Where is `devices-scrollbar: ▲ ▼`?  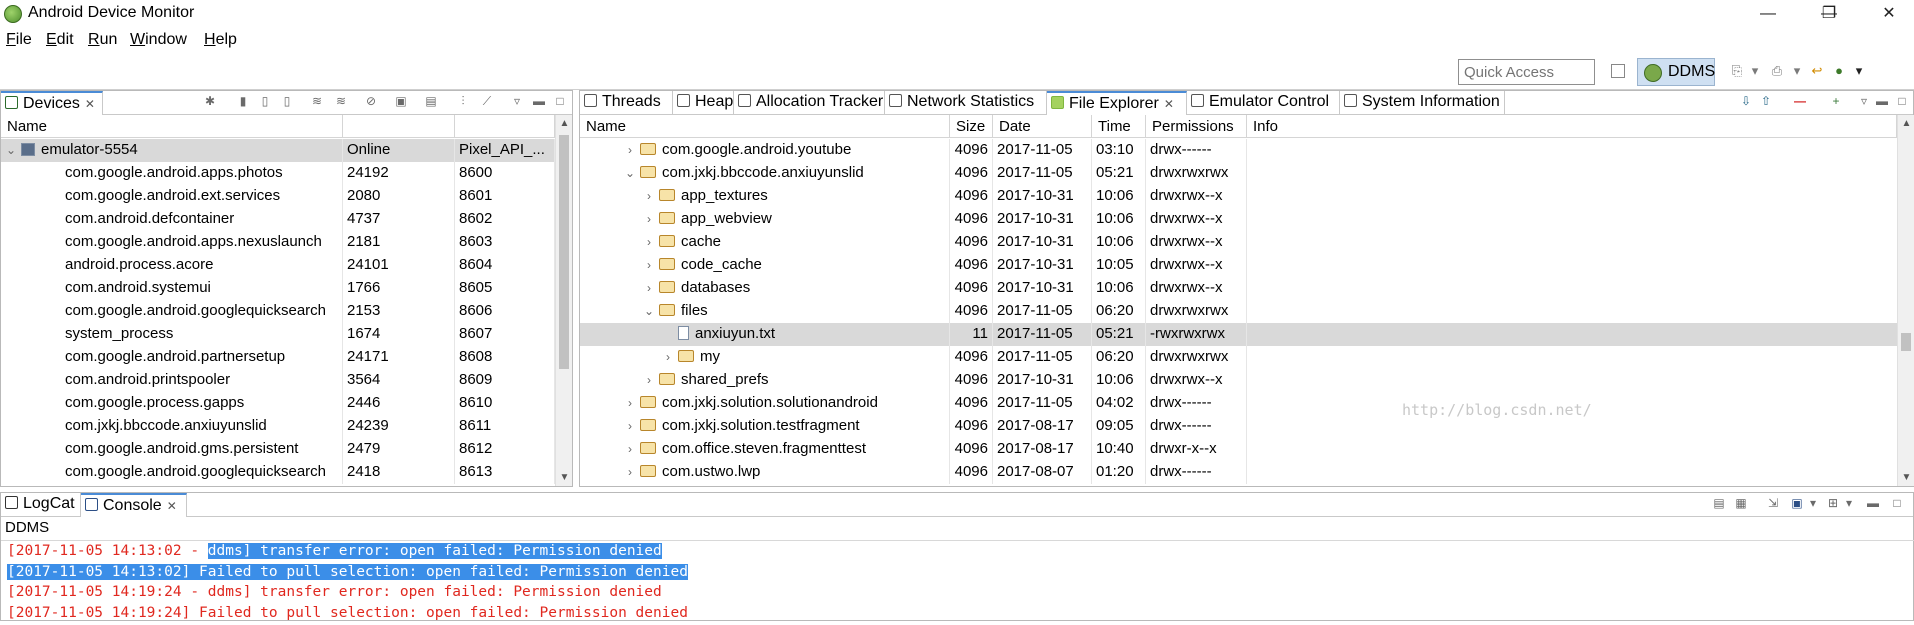 devices-scrollbar: ▲ ▼ is located at coordinates (563, 300).